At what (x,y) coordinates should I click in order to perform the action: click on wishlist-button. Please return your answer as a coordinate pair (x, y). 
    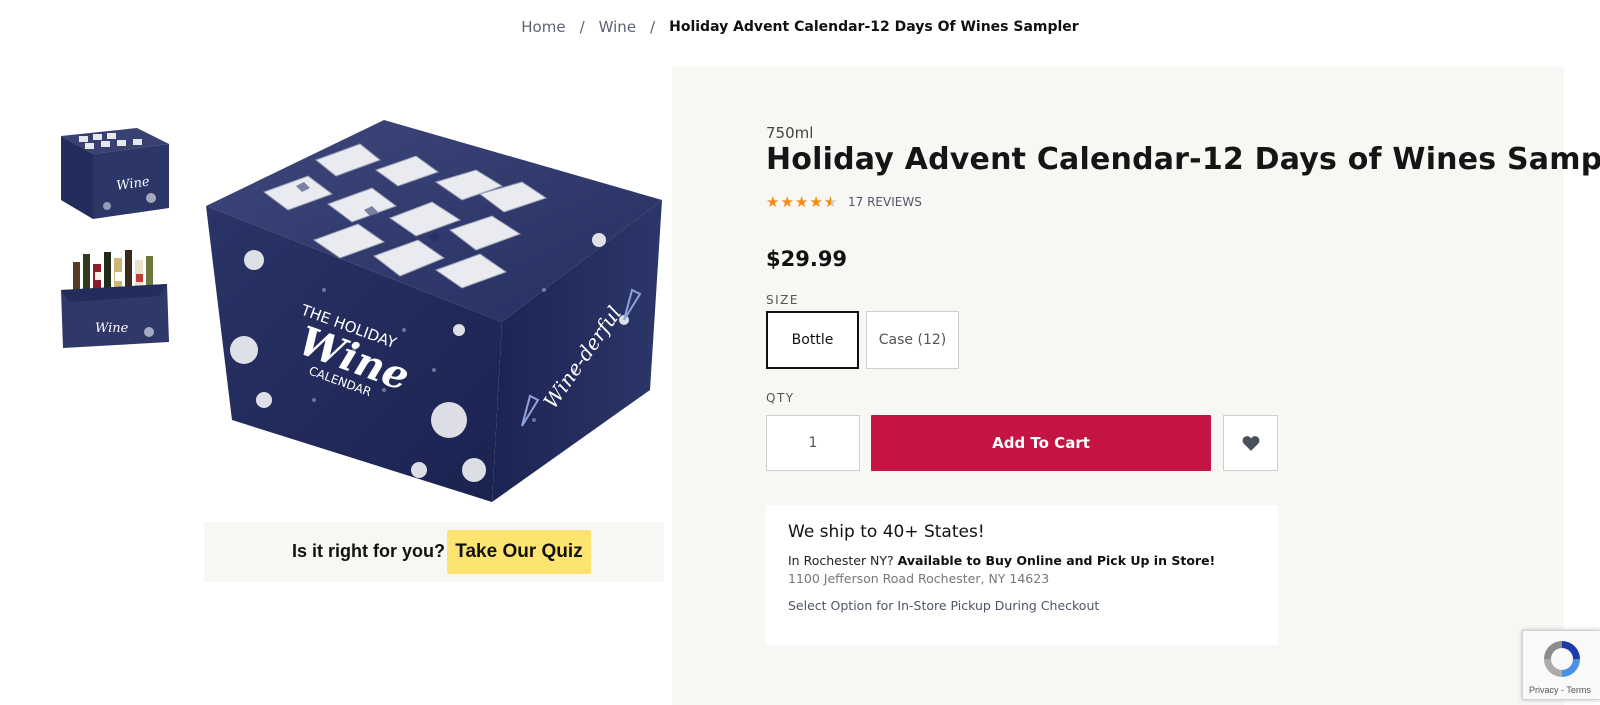
    Looking at the image, I should click on (1250, 443).